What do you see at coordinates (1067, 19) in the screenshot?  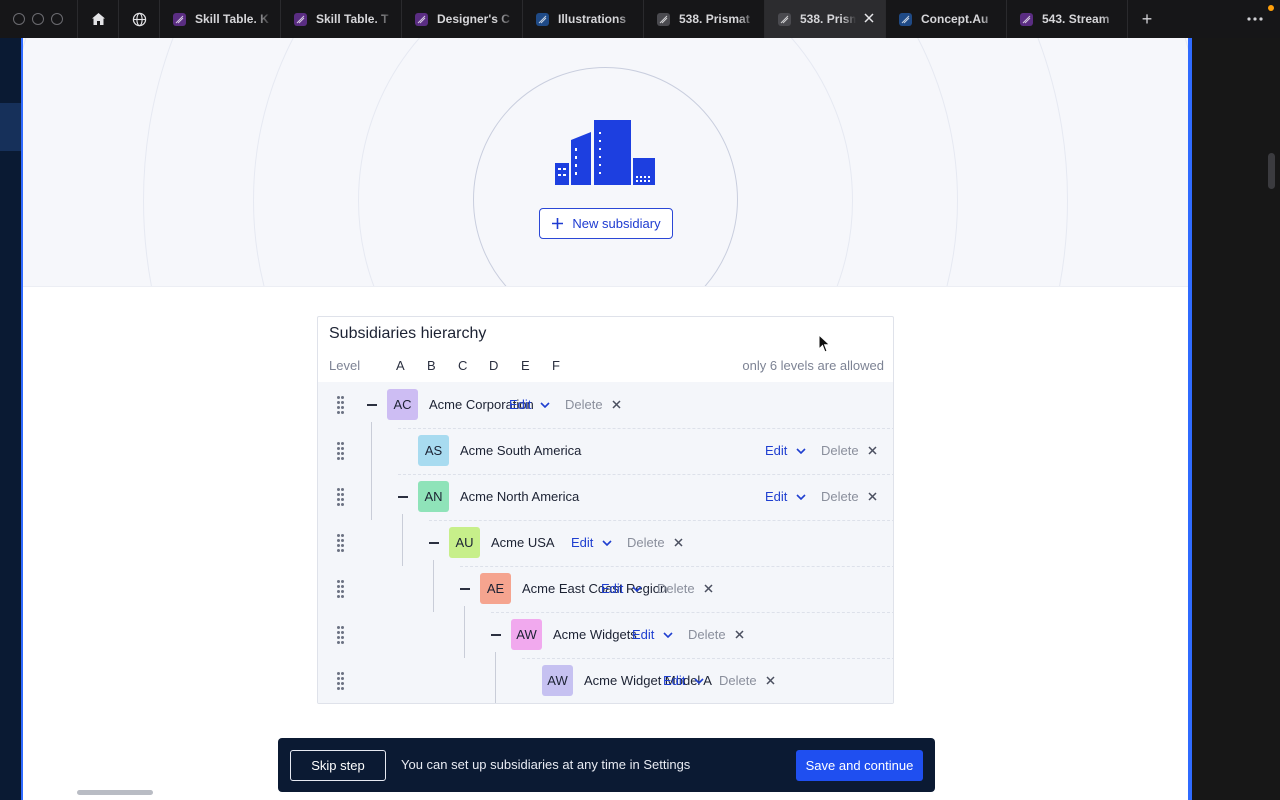 I see `browser-tab-8: 543. Stream` at bounding box center [1067, 19].